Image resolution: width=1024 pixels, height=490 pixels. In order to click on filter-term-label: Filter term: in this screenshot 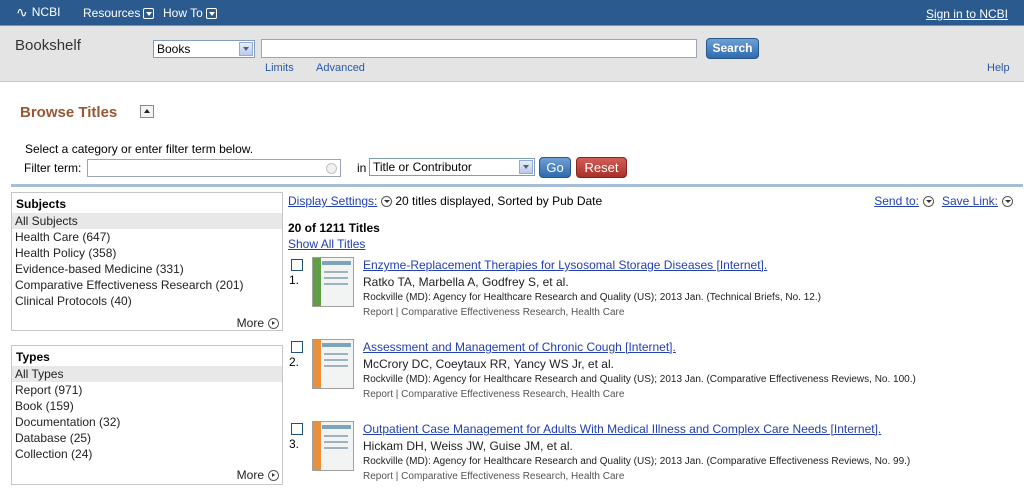, I will do `click(53, 168)`.